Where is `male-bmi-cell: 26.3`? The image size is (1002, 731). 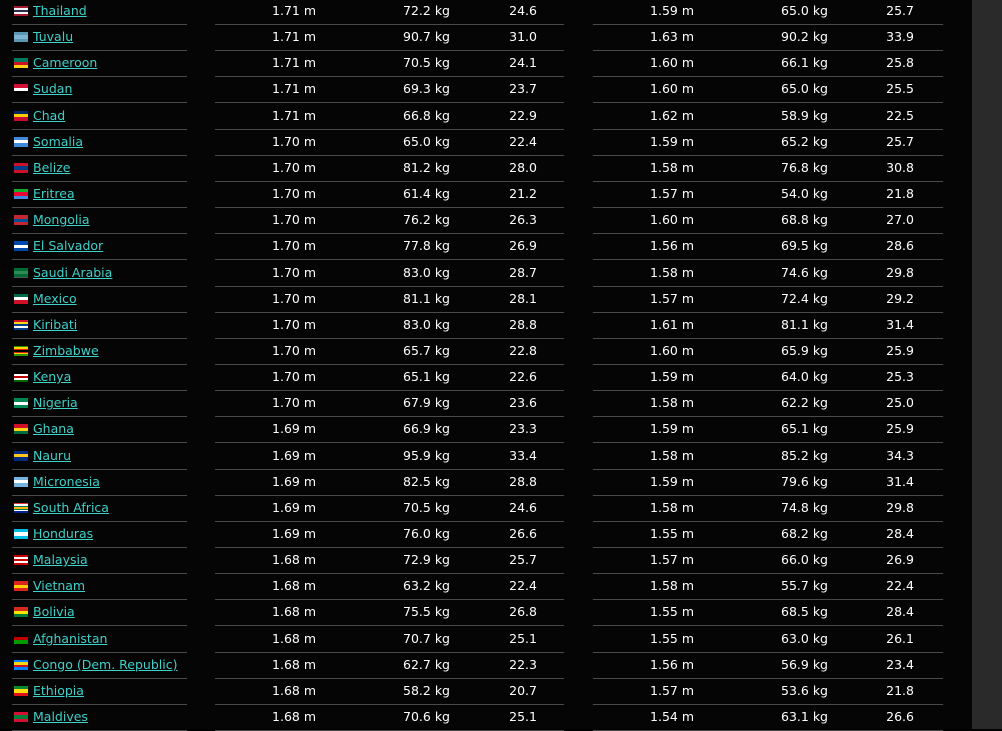 male-bmi-cell: 26.3 is located at coordinates (523, 220).